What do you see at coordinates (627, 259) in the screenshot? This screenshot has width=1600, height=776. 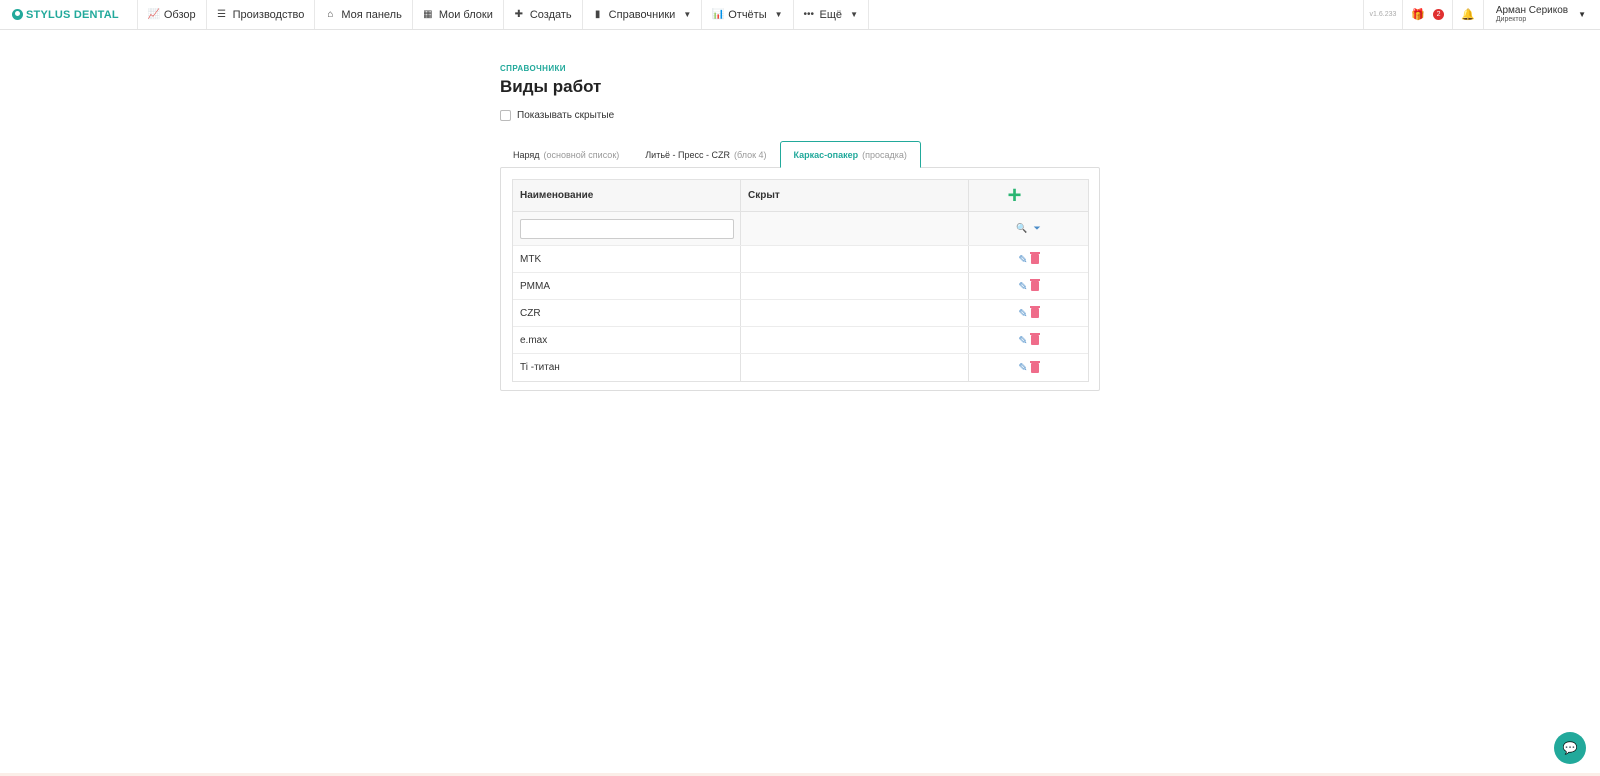 I see `cell-name: MTK` at bounding box center [627, 259].